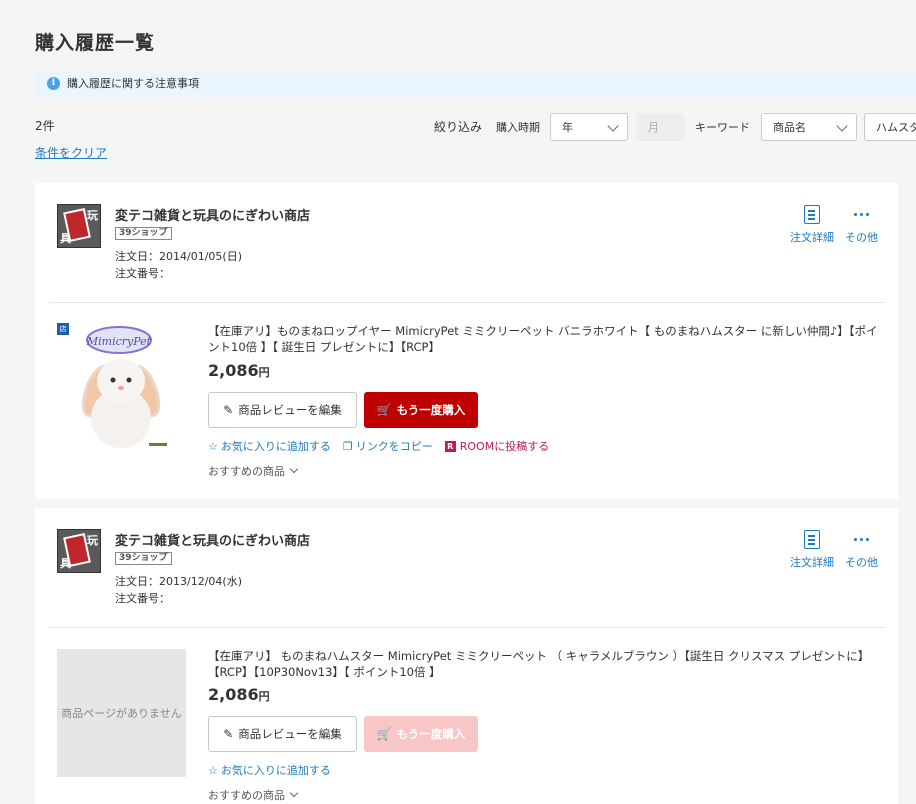 This screenshot has width=916, height=804. I want to click on room-post-link: R ROOMに投稿する, so click(496, 446).